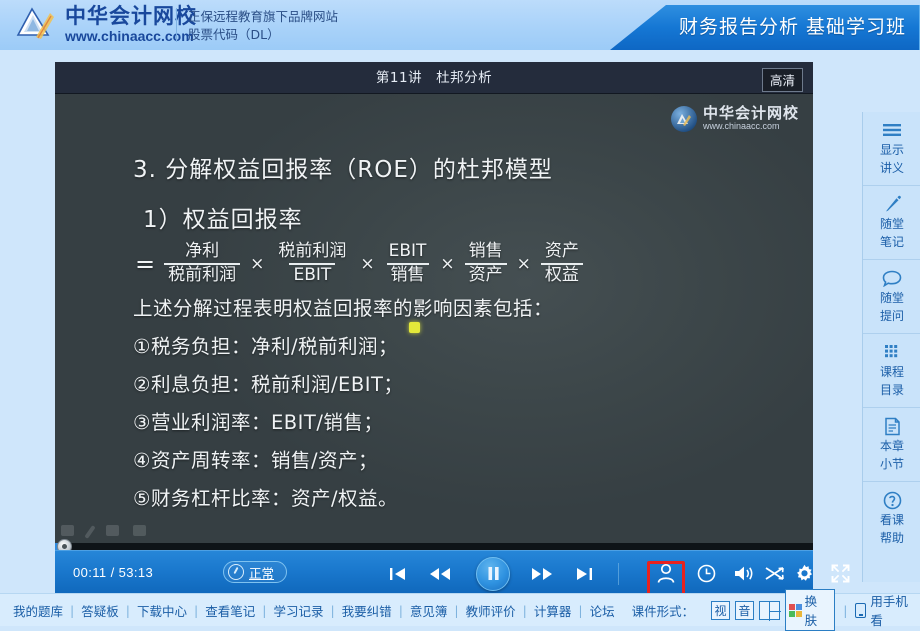 This screenshot has width=920, height=631. I want to click on site-logo: 中华会计网校 www.chinaacc.com, so click(105, 24).